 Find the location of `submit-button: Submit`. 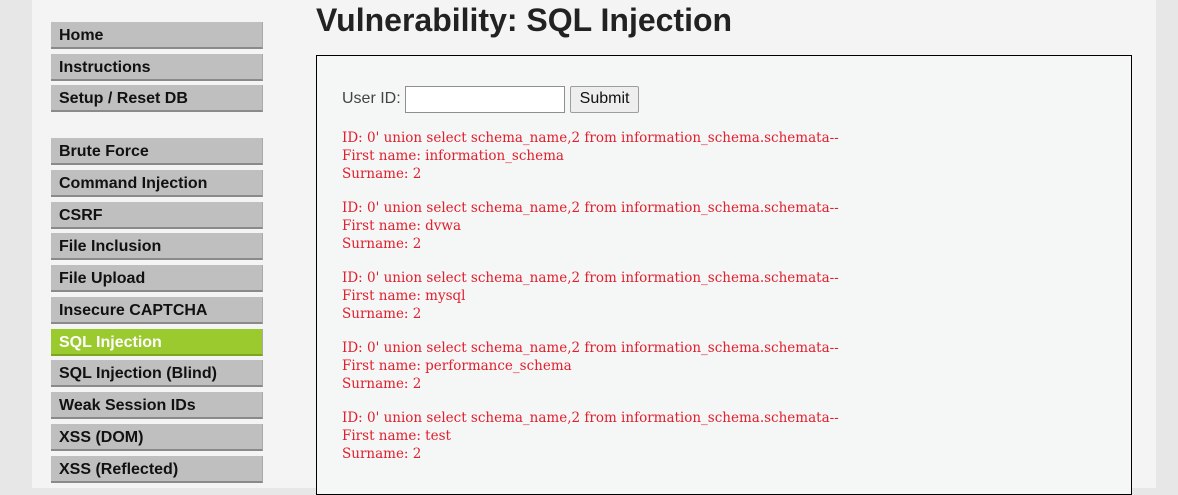

submit-button: Submit is located at coordinates (604, 99).